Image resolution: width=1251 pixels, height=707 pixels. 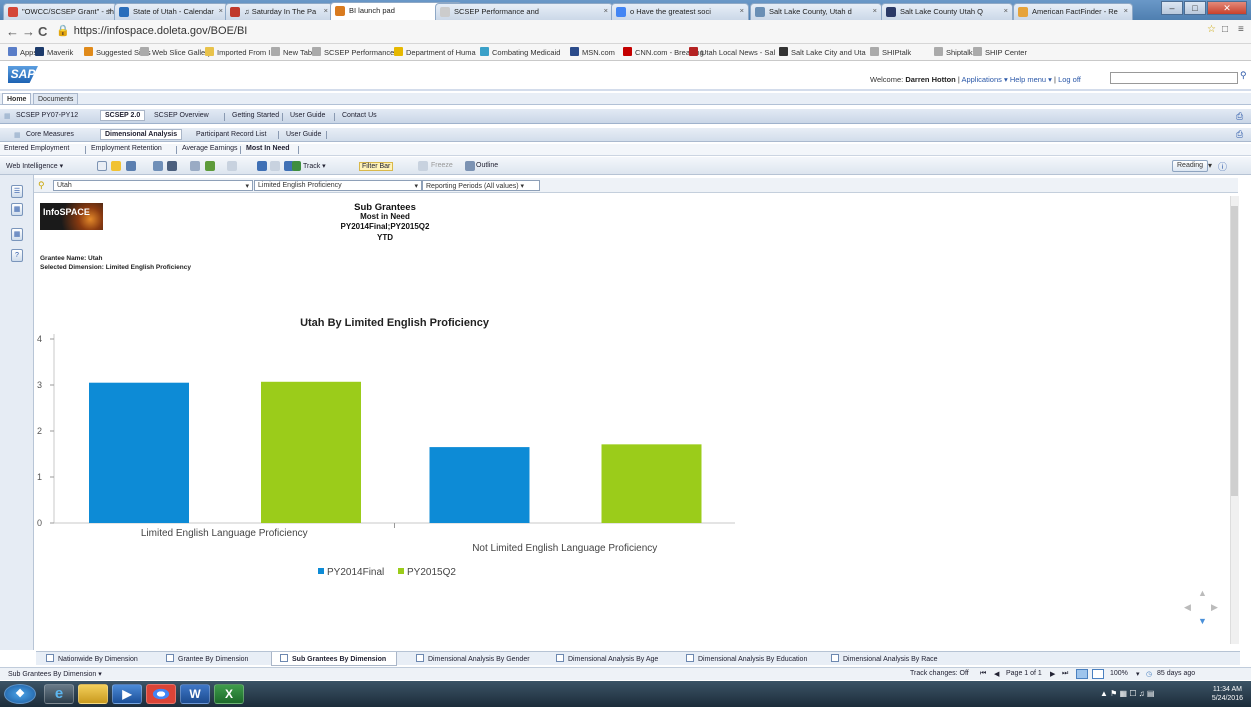 What do you see at coordinates (890, 659) in the screenshot?
I see `report-tab-label: Dimensional Analysis By Race` at bounding box center [890, 659].